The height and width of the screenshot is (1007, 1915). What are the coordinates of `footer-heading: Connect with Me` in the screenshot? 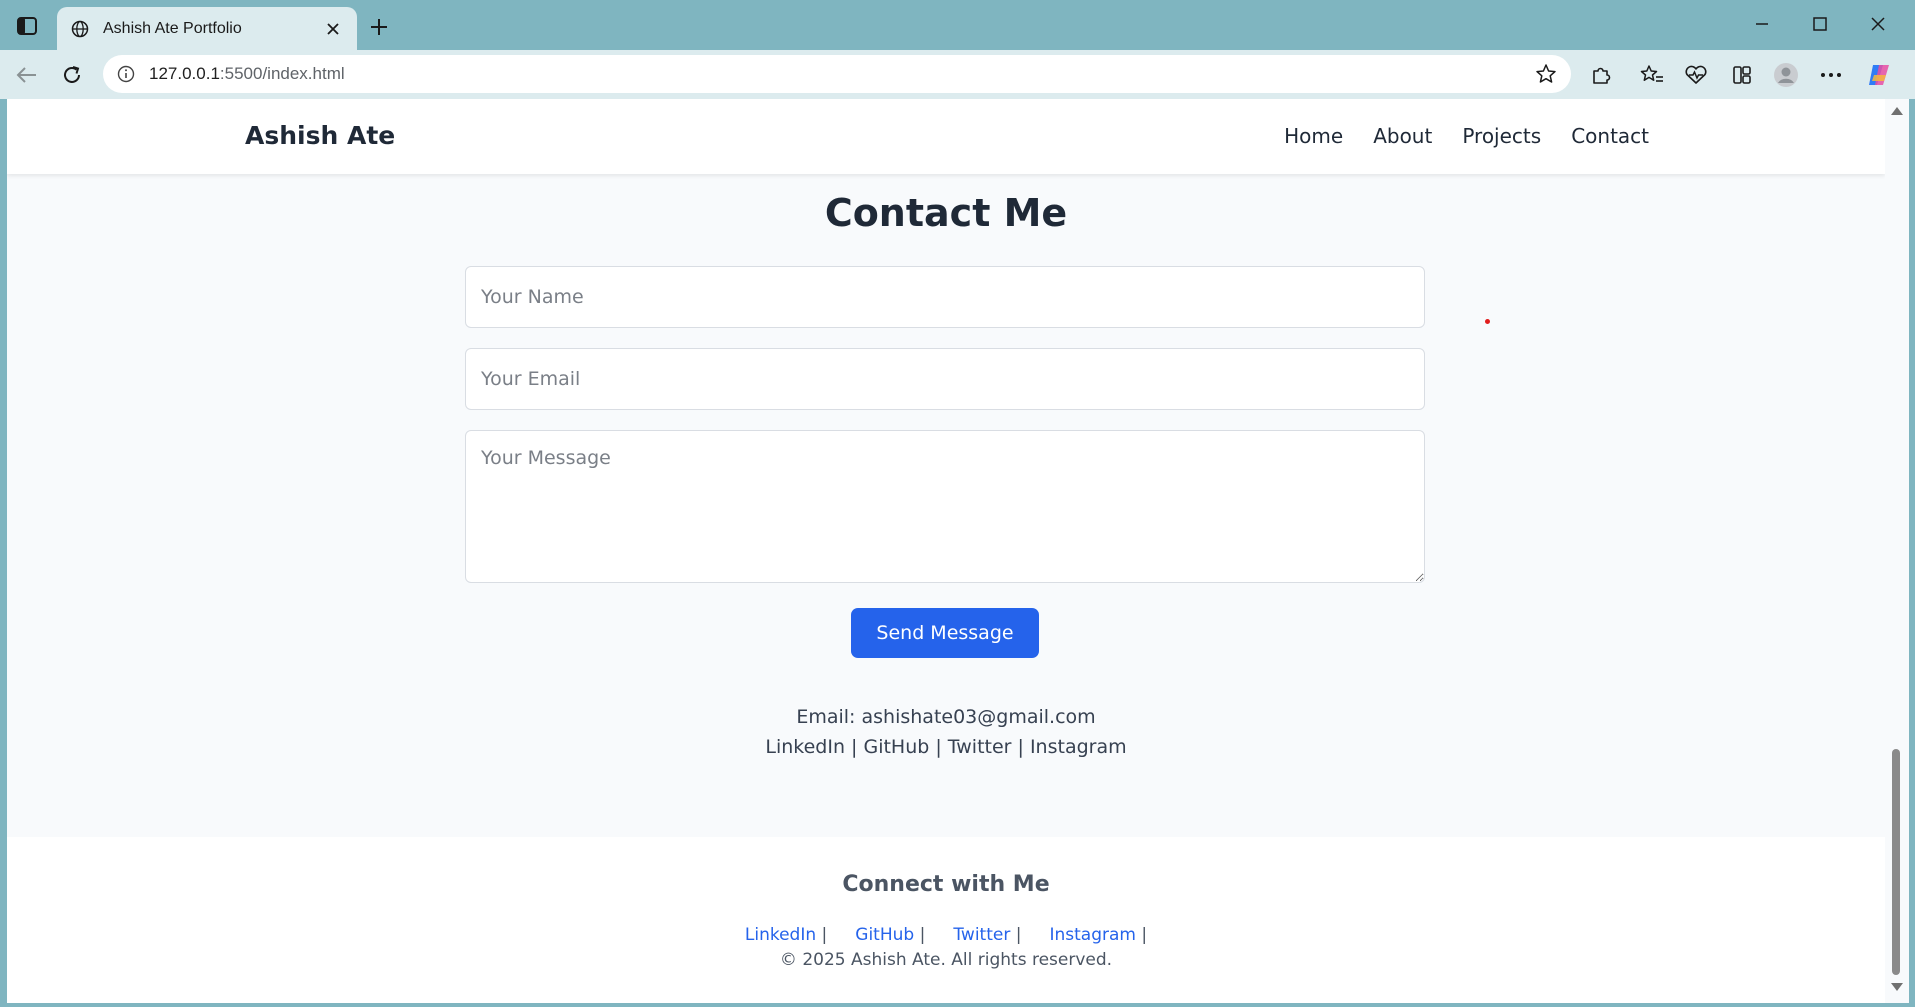 It's located at (946, 884).